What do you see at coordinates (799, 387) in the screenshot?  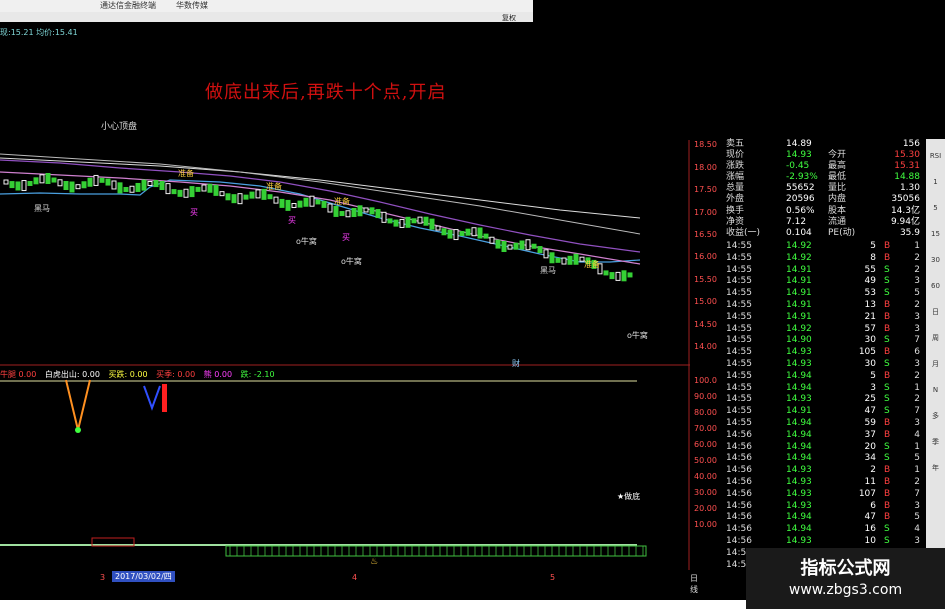 I see `tick-price: 14.94` at bounding box center [799, 387].